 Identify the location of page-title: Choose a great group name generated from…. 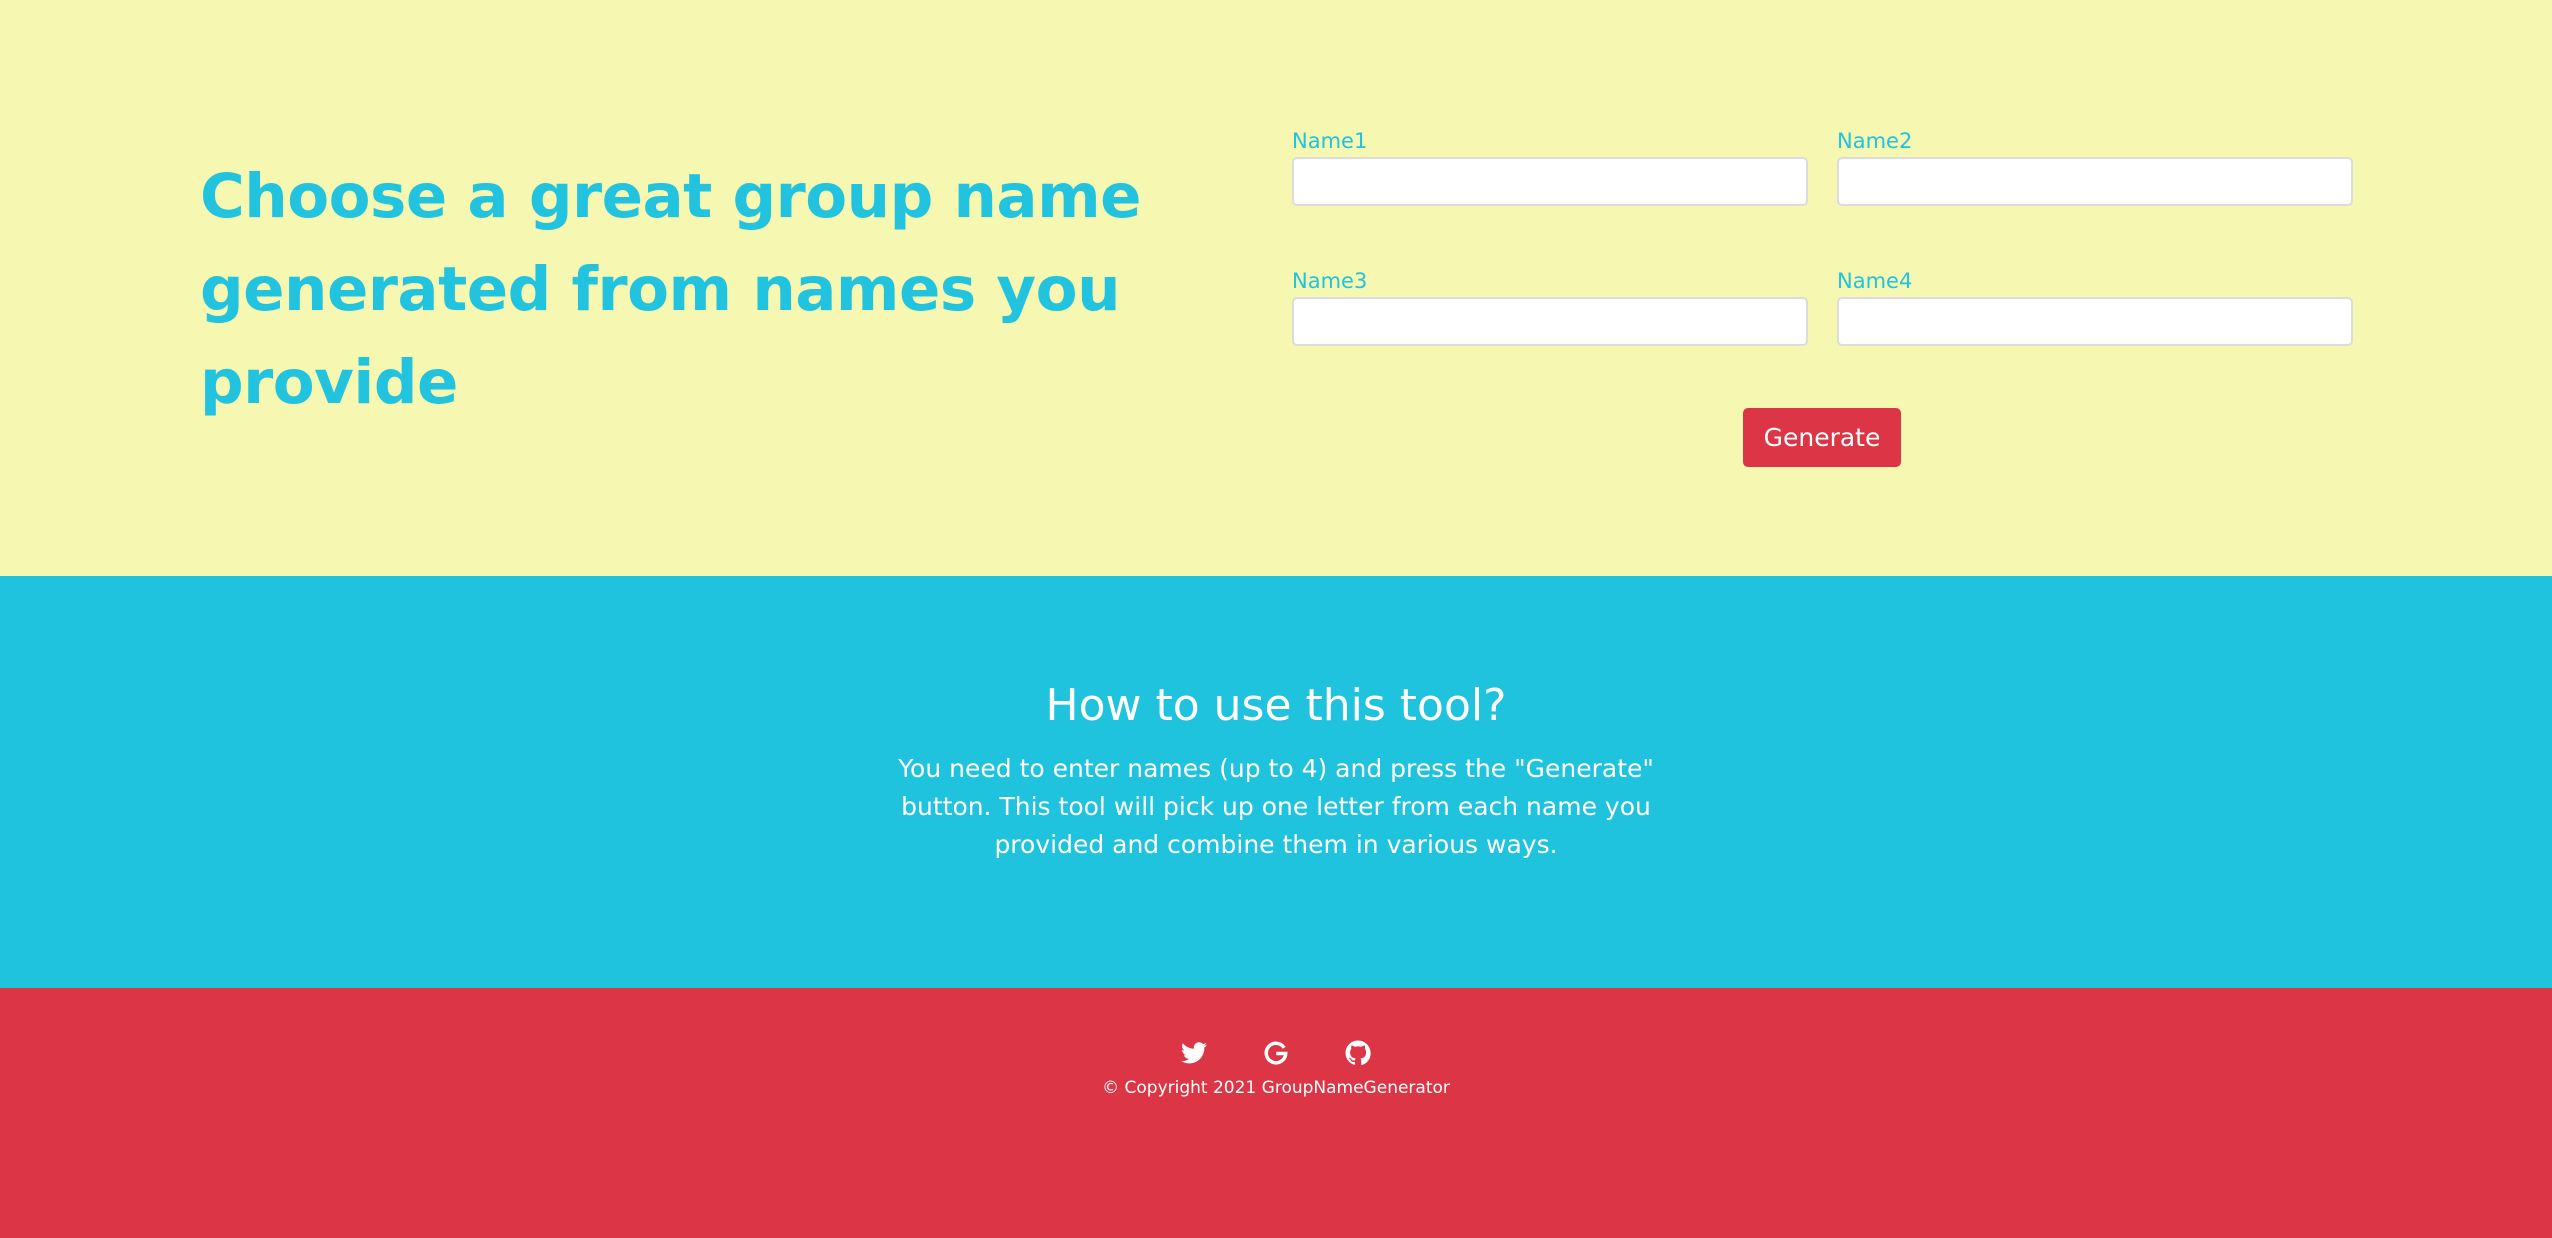
(671, 289).